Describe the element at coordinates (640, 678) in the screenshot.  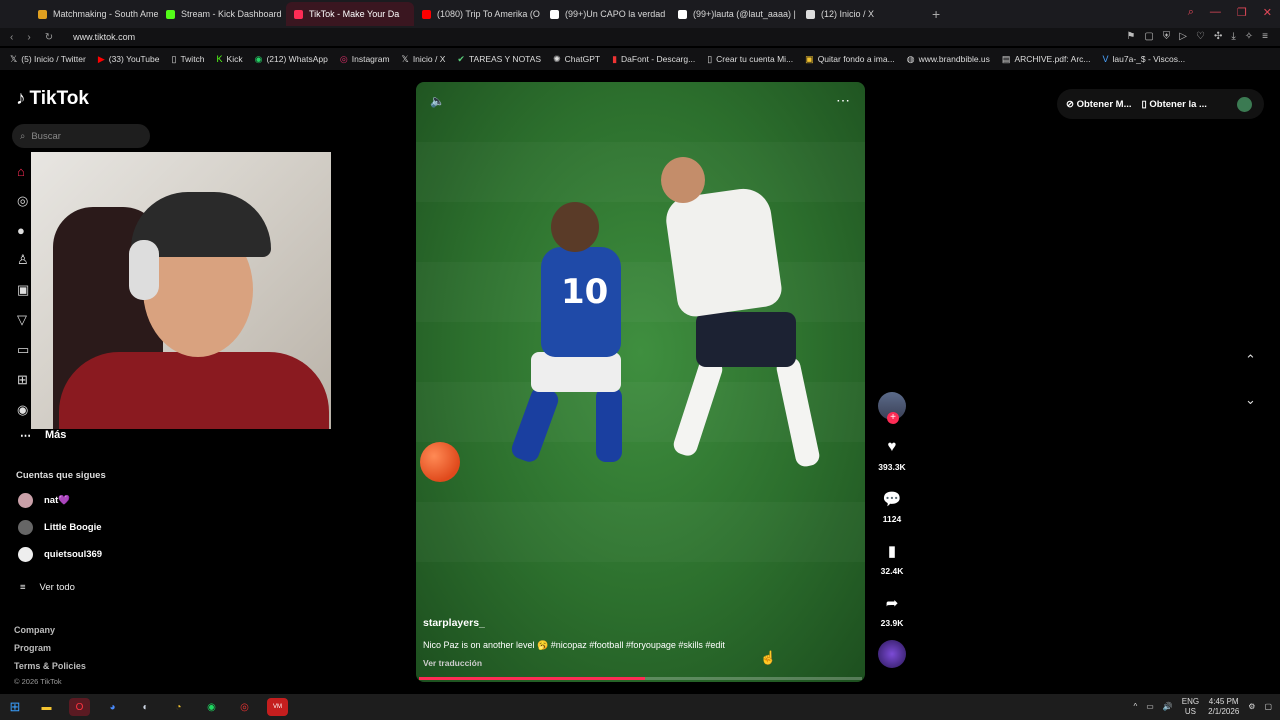
I see `video-progress-bar` at that location.